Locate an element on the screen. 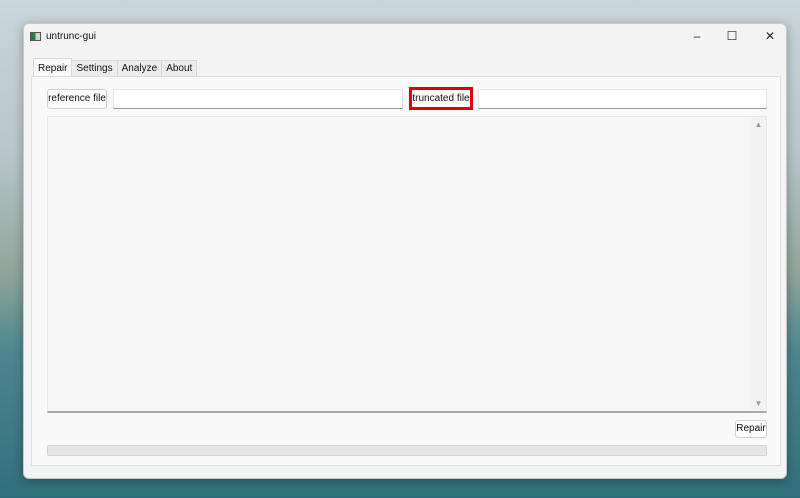  maximize-button: ☐ is located at coordinates (732, 36).